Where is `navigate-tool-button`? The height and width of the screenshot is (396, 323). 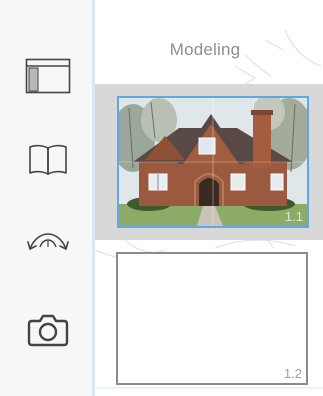 navigate-tool-button is located at coordinates (48, 242).